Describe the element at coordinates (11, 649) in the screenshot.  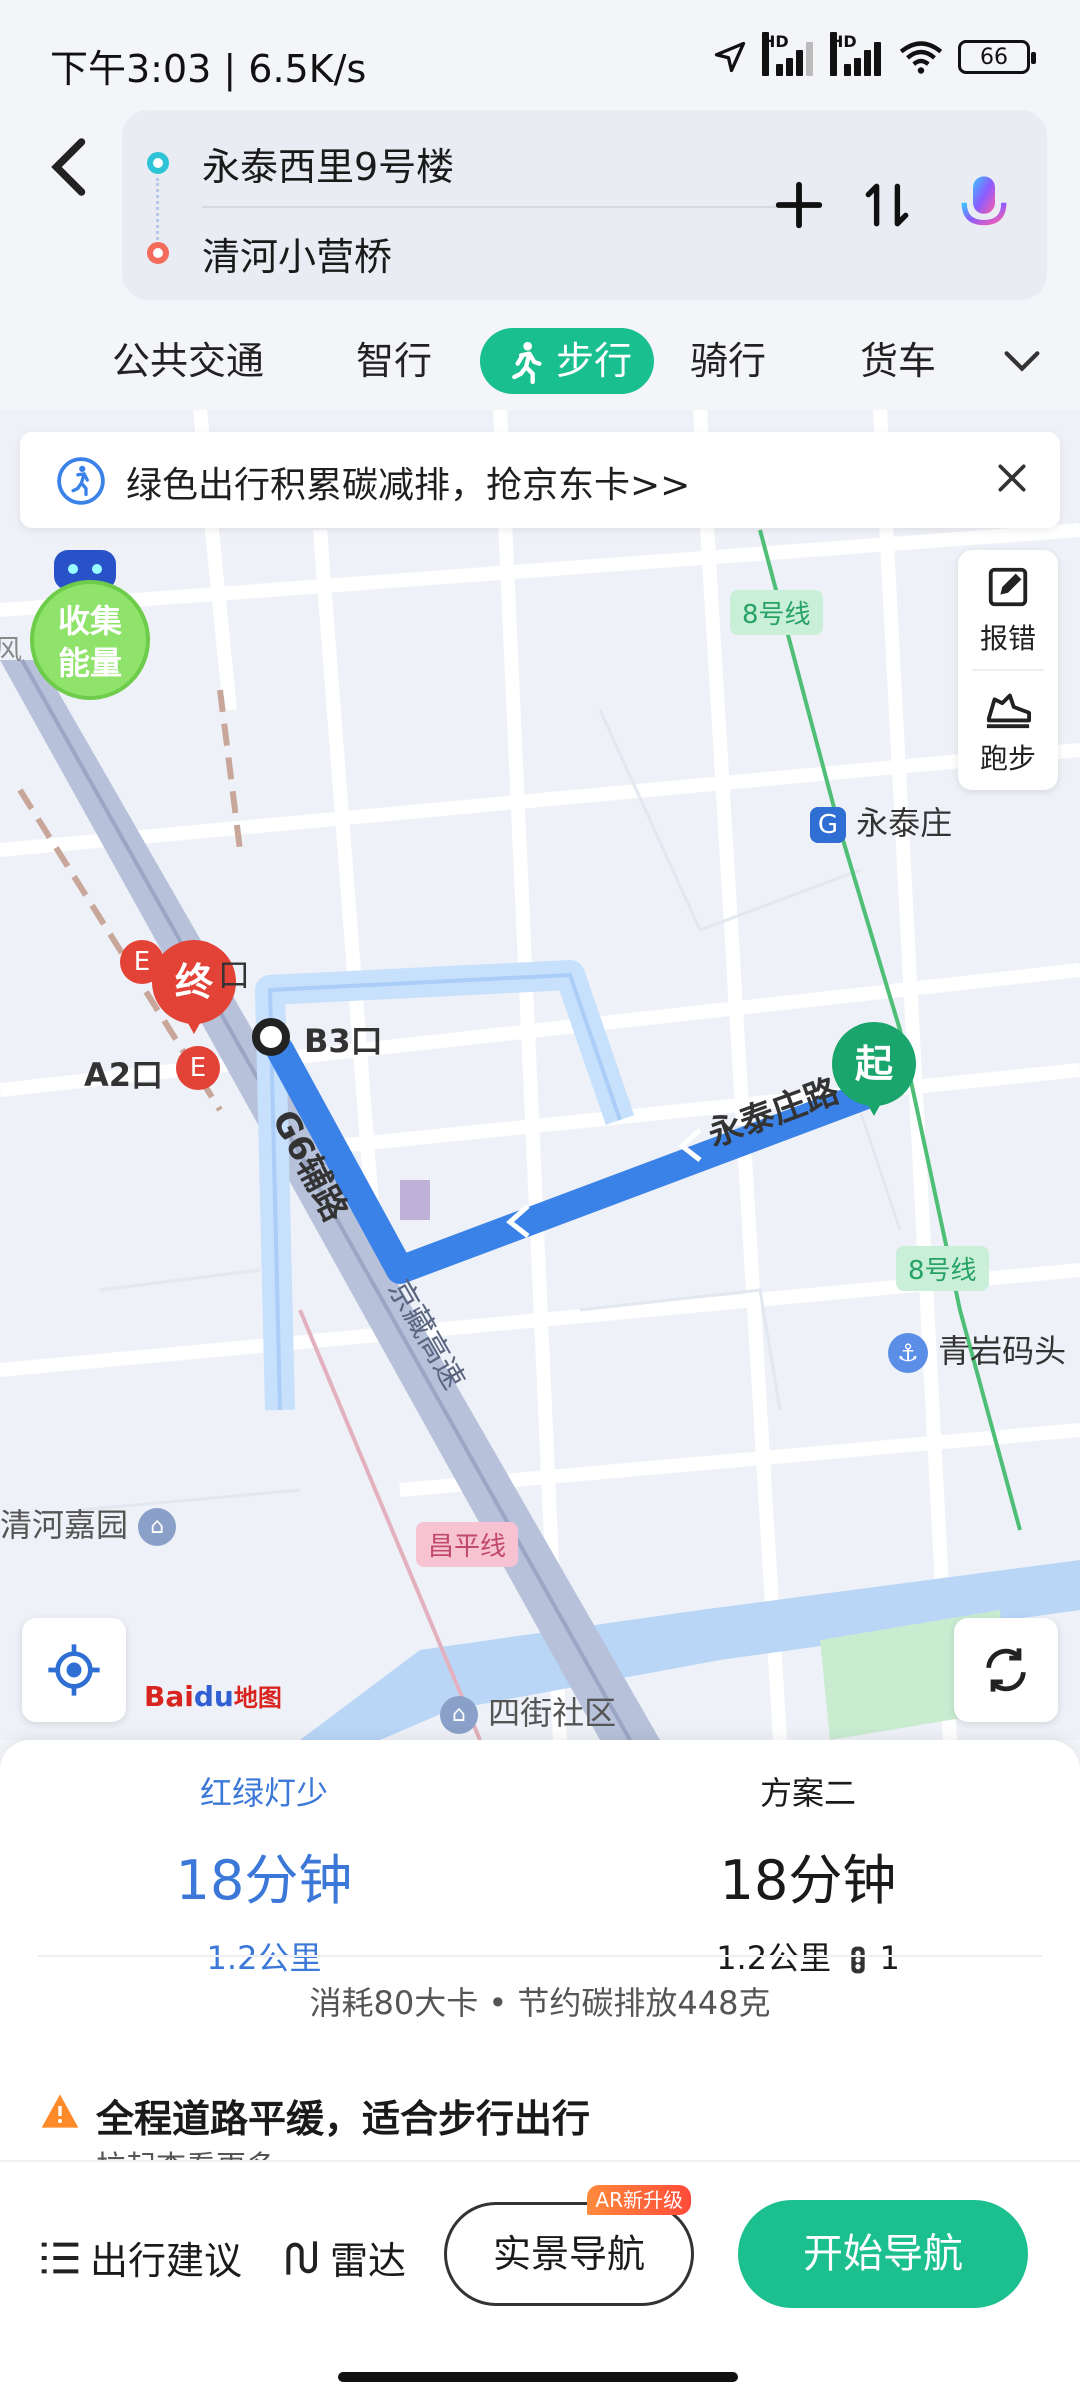
I see `map-label-wind: 风` at that location.